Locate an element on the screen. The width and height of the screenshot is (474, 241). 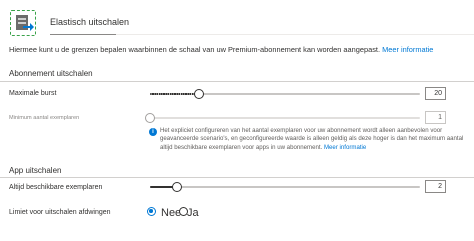
always-ready-input: 2 is located at coordinates (435, 186).